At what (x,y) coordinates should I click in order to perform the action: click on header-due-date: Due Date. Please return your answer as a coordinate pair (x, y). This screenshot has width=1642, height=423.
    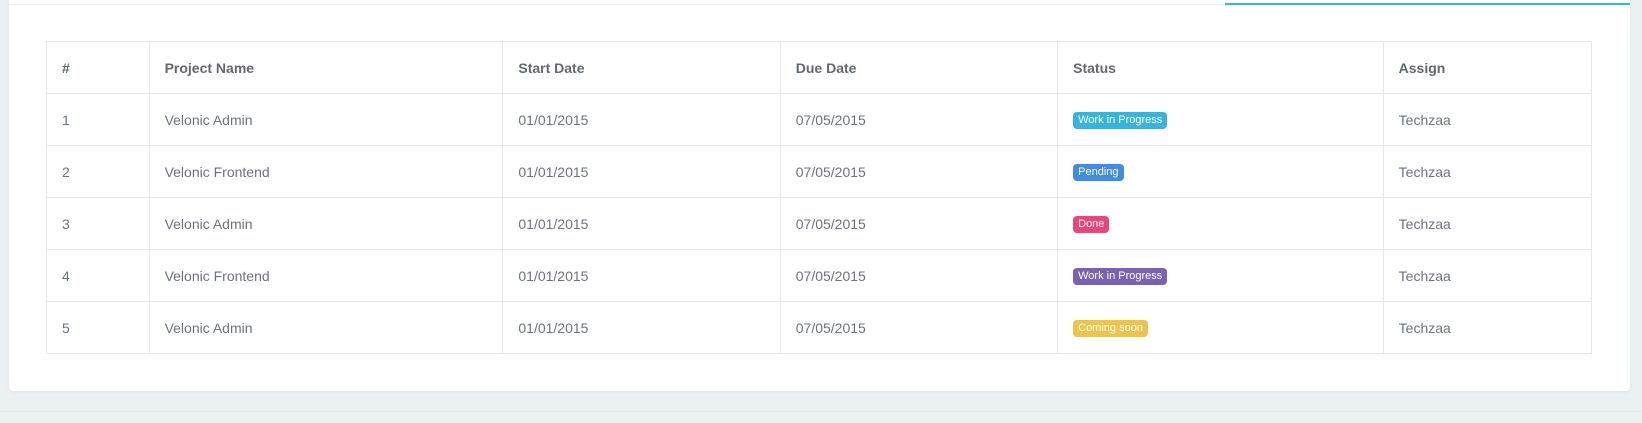
    Looking at the image, I should click on (919, 67).